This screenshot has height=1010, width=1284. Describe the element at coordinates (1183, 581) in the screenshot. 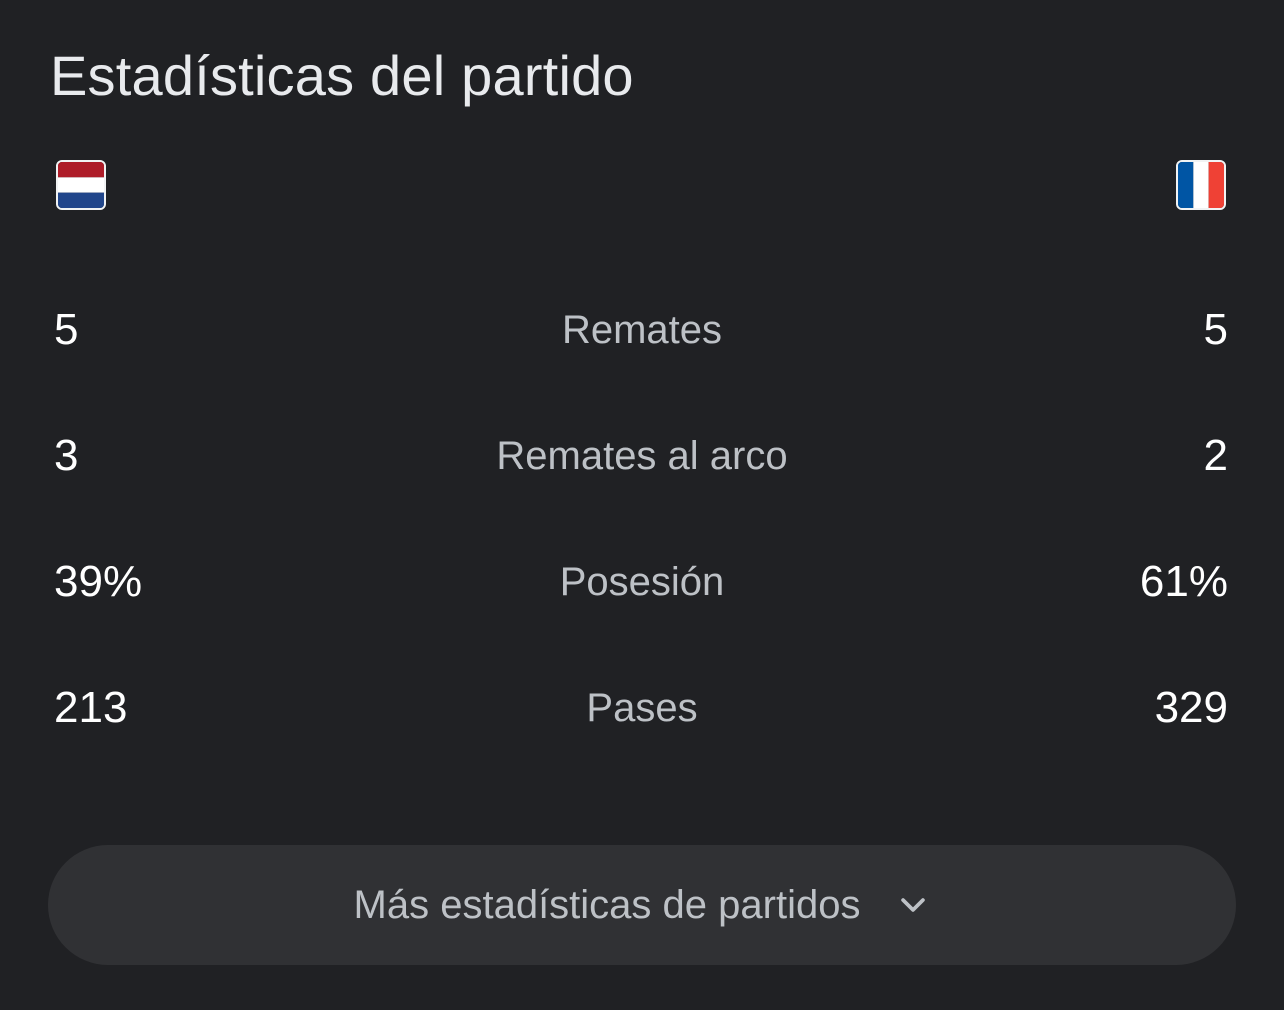

I see `stat-right-value: 61%` at that location.